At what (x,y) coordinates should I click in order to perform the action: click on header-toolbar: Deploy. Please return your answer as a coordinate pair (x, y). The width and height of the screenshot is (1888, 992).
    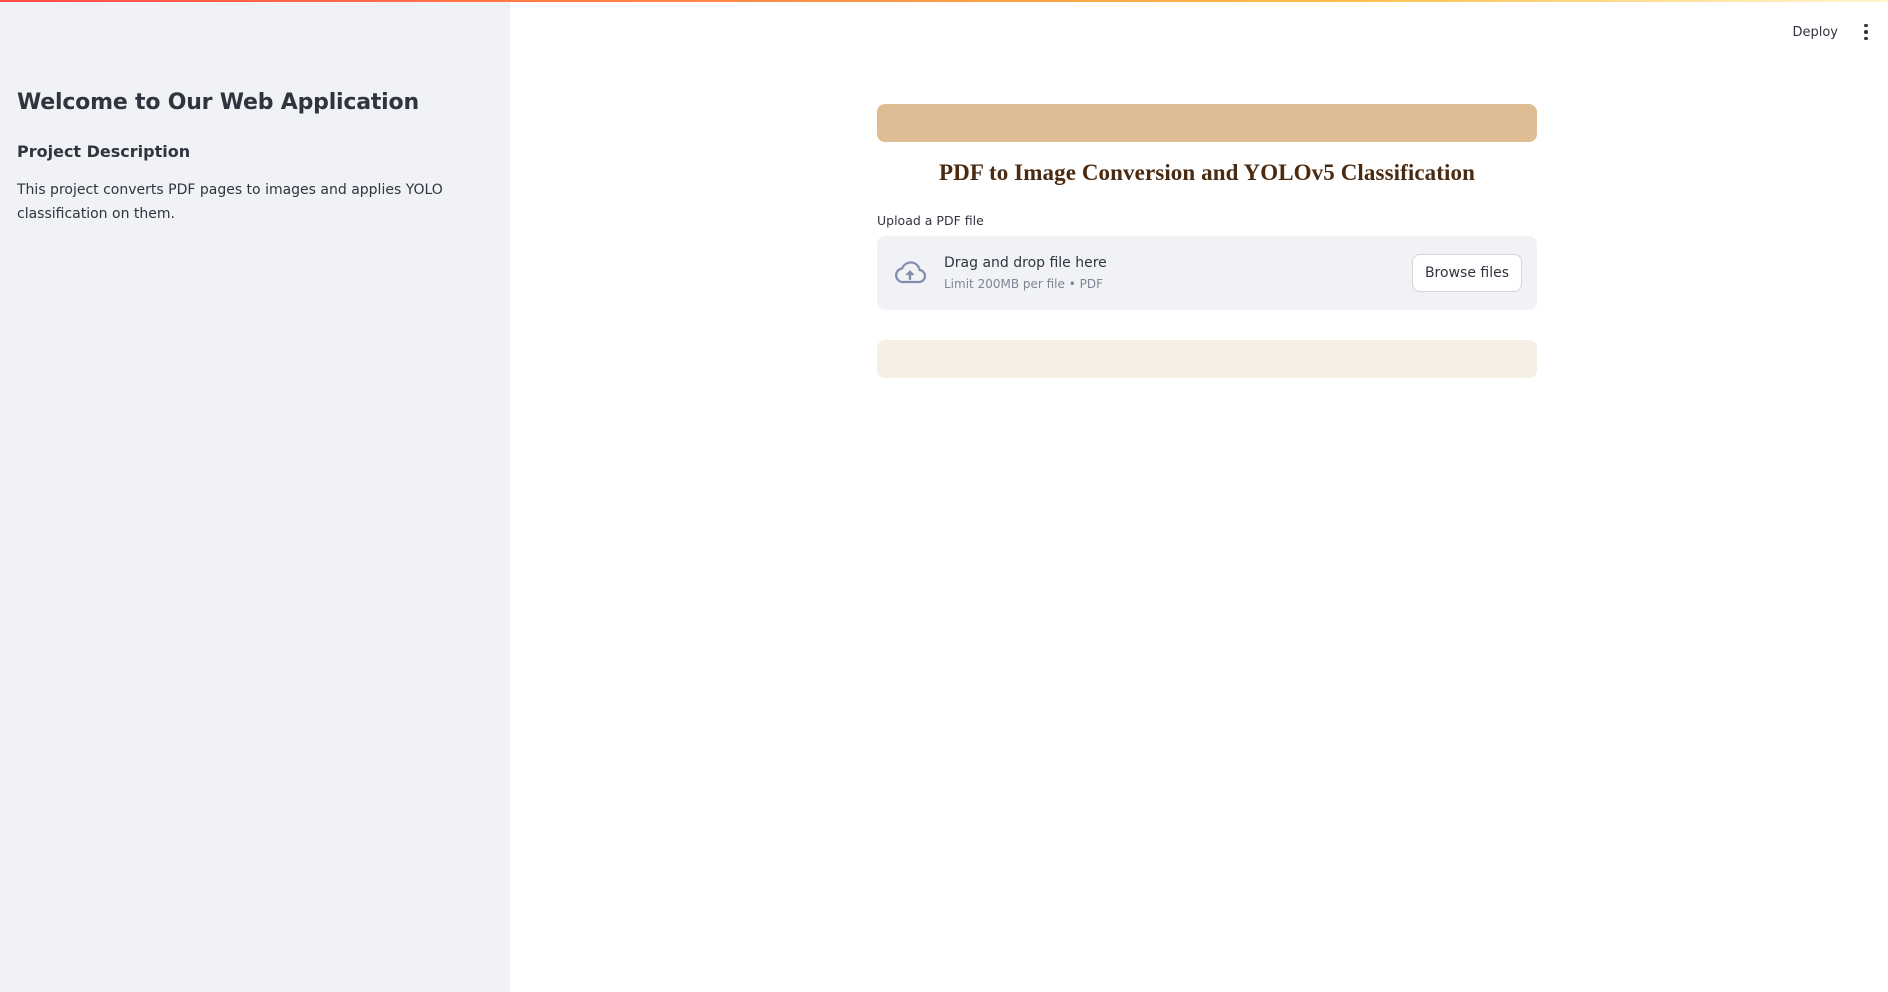
    Looking at the image, I should click on (1835, 32).